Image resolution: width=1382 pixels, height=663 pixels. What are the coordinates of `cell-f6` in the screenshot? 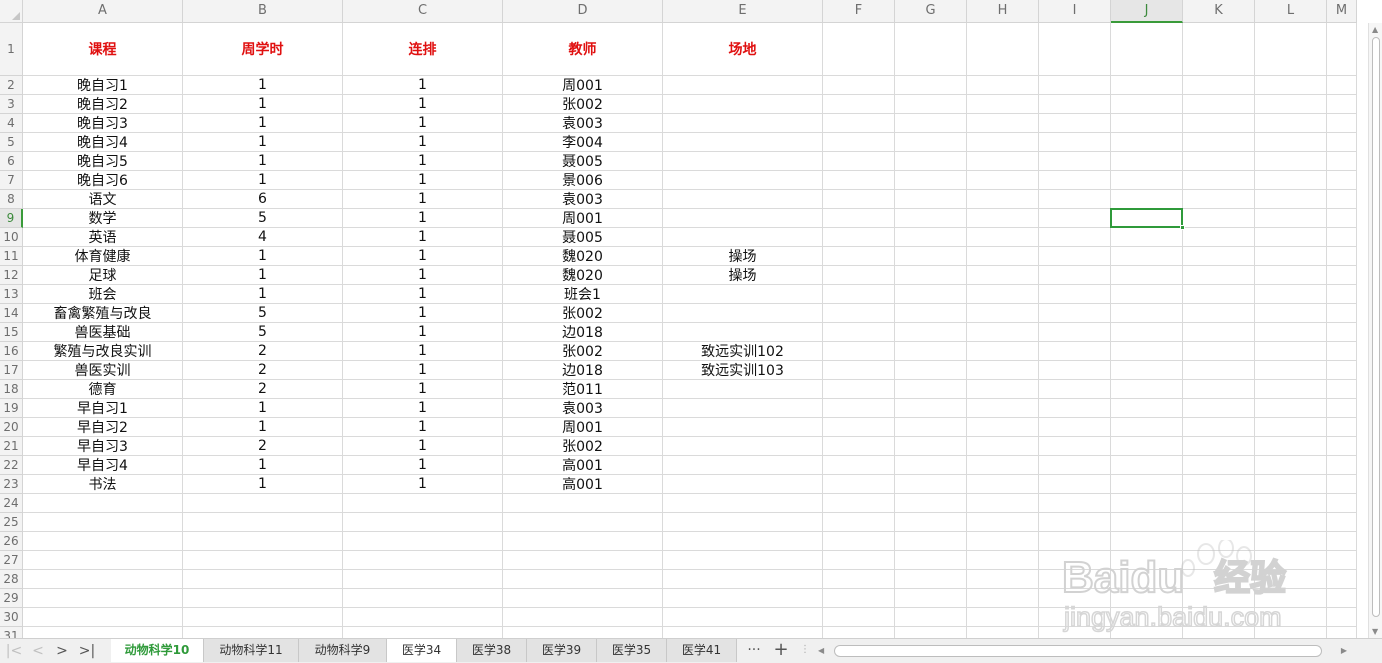 It's located at (859, 161).